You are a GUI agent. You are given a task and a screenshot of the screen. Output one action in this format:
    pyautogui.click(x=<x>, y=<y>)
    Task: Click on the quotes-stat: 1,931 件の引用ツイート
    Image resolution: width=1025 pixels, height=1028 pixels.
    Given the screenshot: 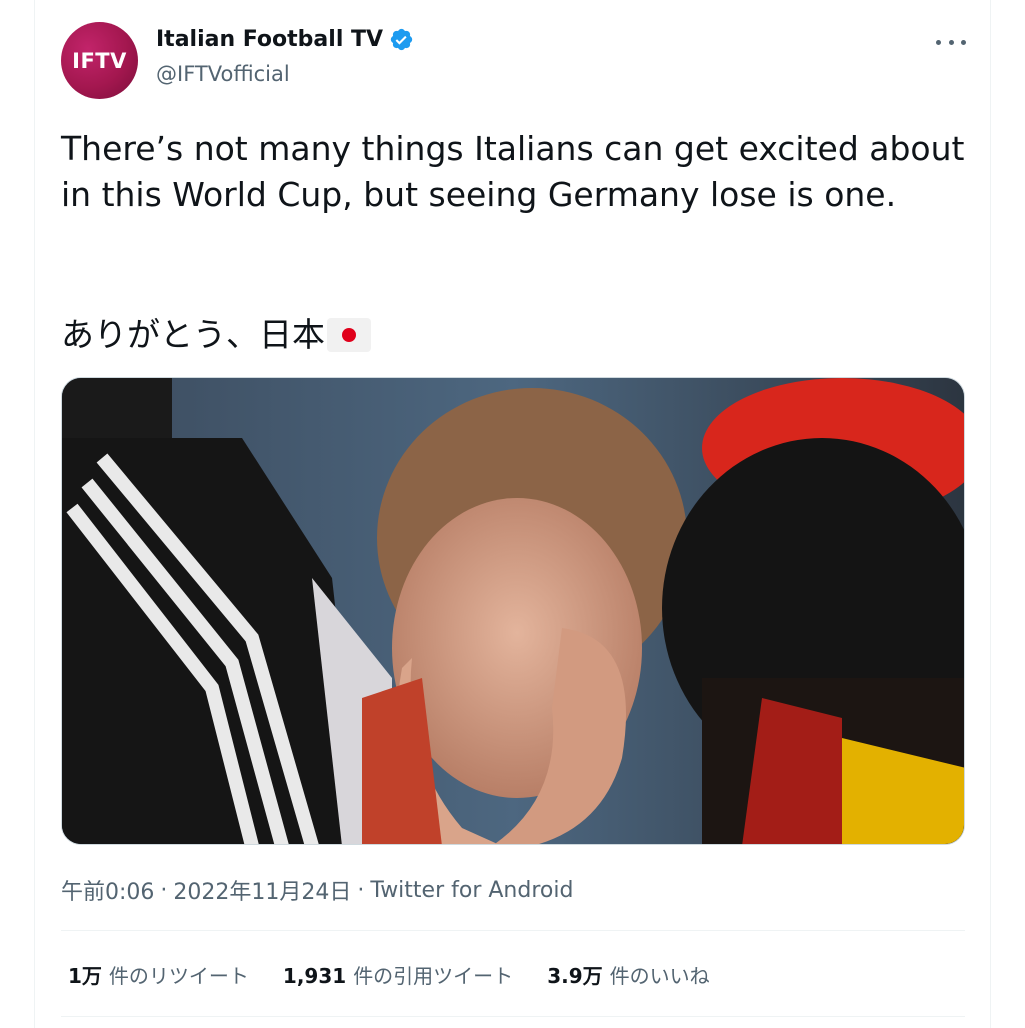 What is the action you would take?
    pyautogui.click(x=398, y=974)
    